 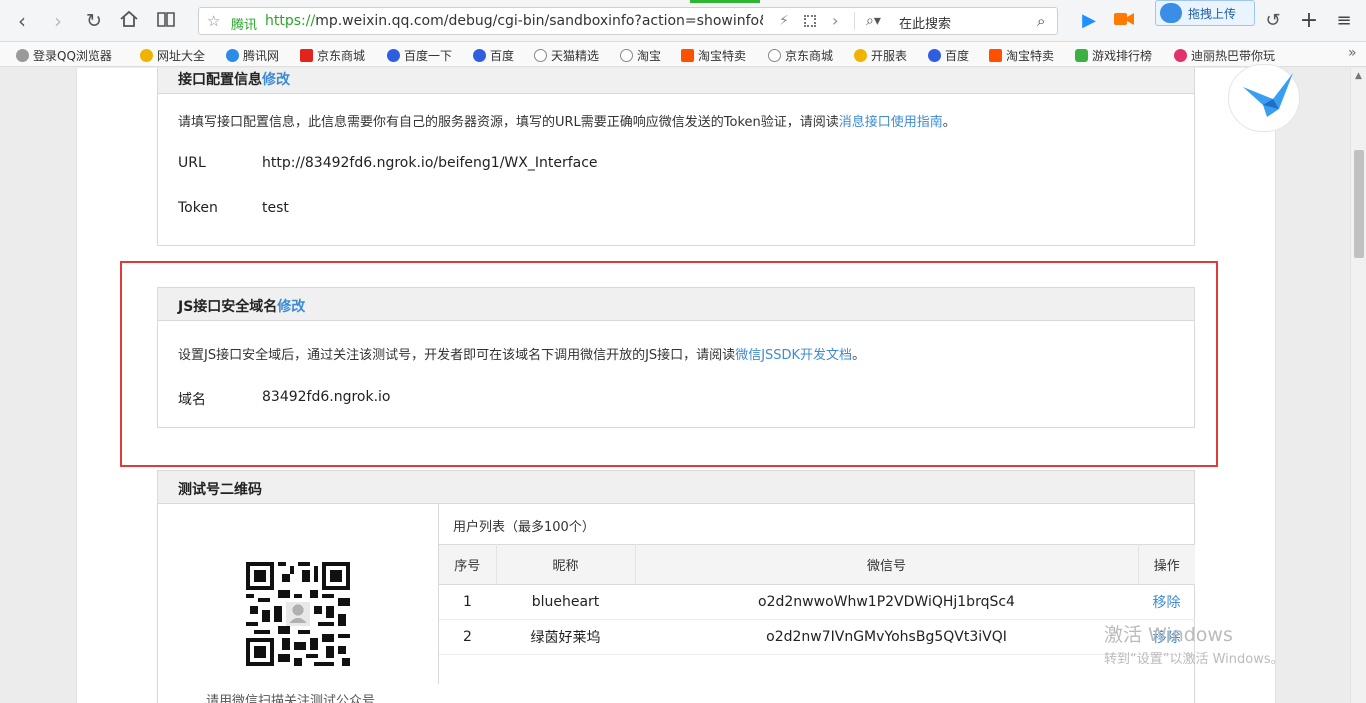 I want to click on column-header: 昵称, so click(x=566, y=564).